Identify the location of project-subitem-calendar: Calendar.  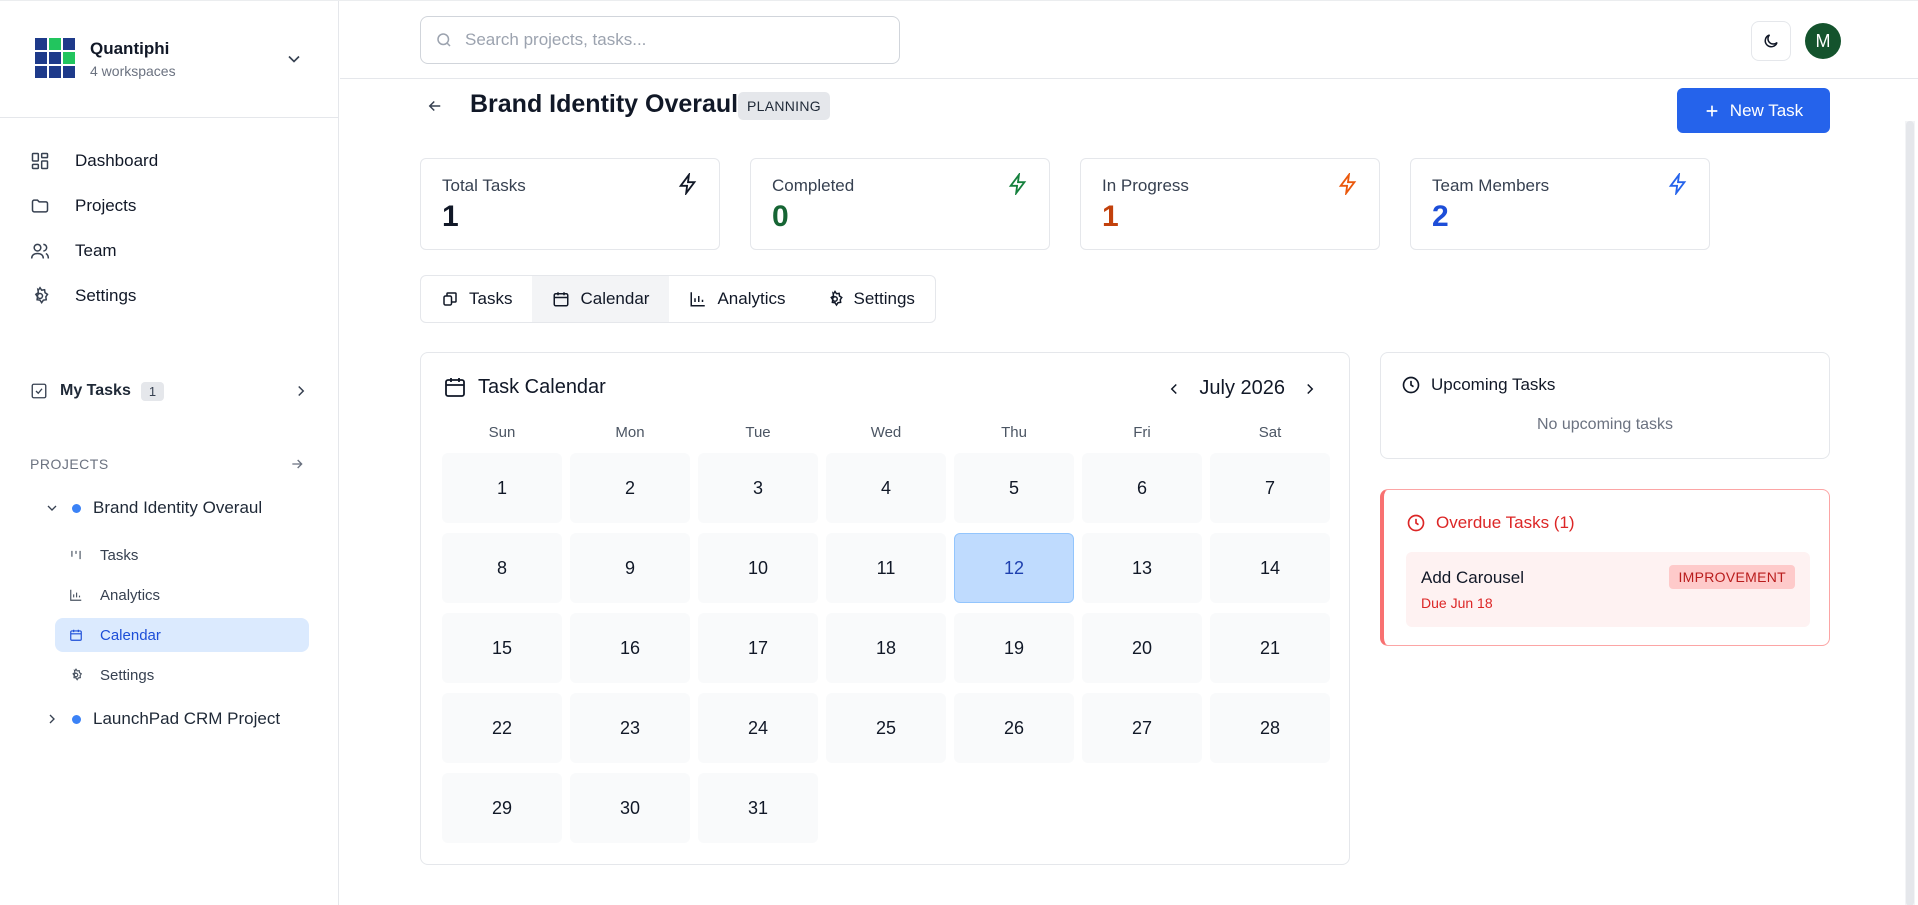
(182, 635).